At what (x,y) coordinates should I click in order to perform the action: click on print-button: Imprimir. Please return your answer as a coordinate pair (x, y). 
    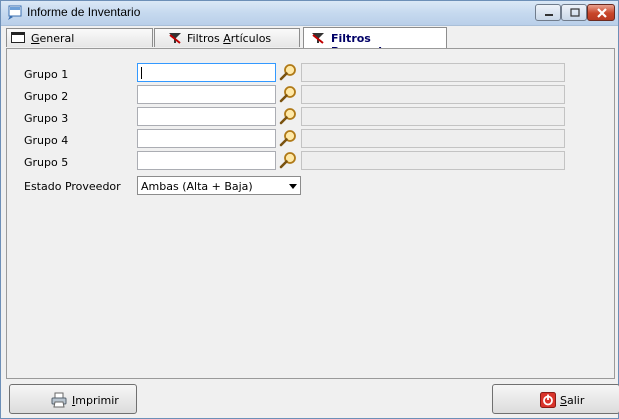
    Looking at the image, I should click on (73, 399).